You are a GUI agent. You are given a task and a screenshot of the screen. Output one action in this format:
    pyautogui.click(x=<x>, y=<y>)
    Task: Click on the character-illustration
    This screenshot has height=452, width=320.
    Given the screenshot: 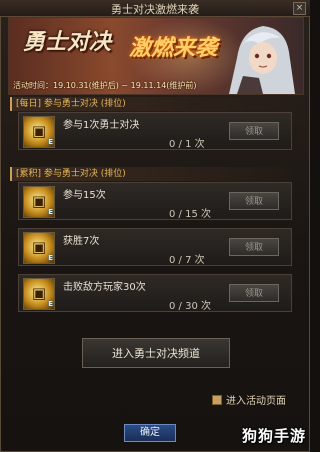 What is the action you would take?
    pyautogui.click(x=262, y=60)
    